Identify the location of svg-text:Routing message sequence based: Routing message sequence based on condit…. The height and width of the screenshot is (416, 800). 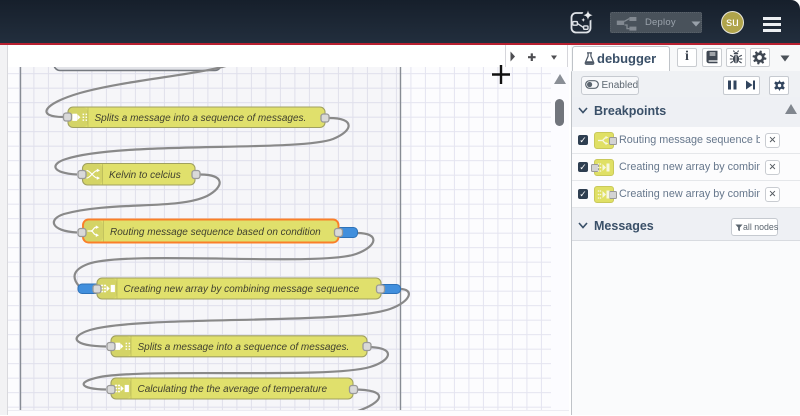
(215, 232).